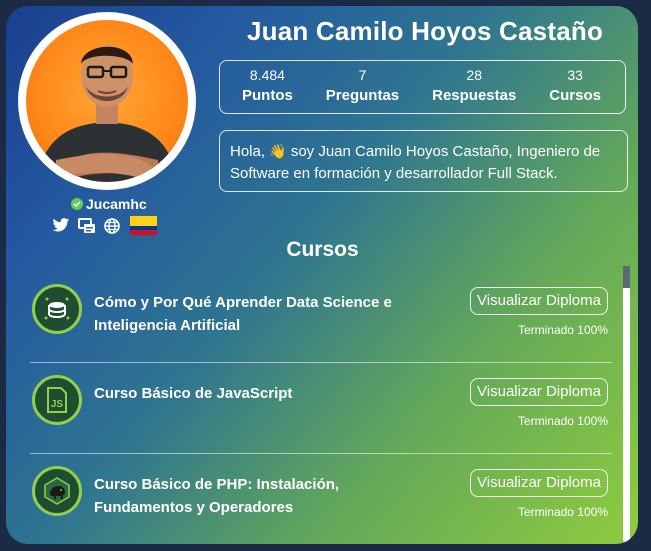 The width and height of the screenshot is (651, 551). Describe the element at coordinates (107, 101) in the screenshot. I see `avatar` at that location.